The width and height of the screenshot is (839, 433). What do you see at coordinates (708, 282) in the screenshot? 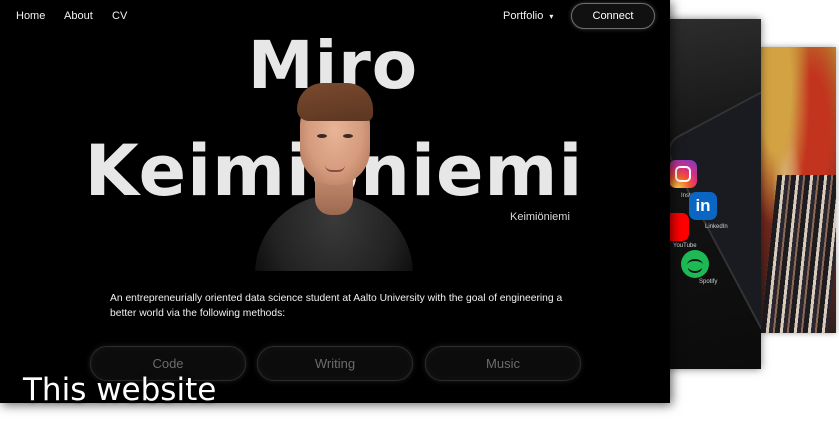
I see `app-label-spotify: Spotify` at bounding box center [708, 282].